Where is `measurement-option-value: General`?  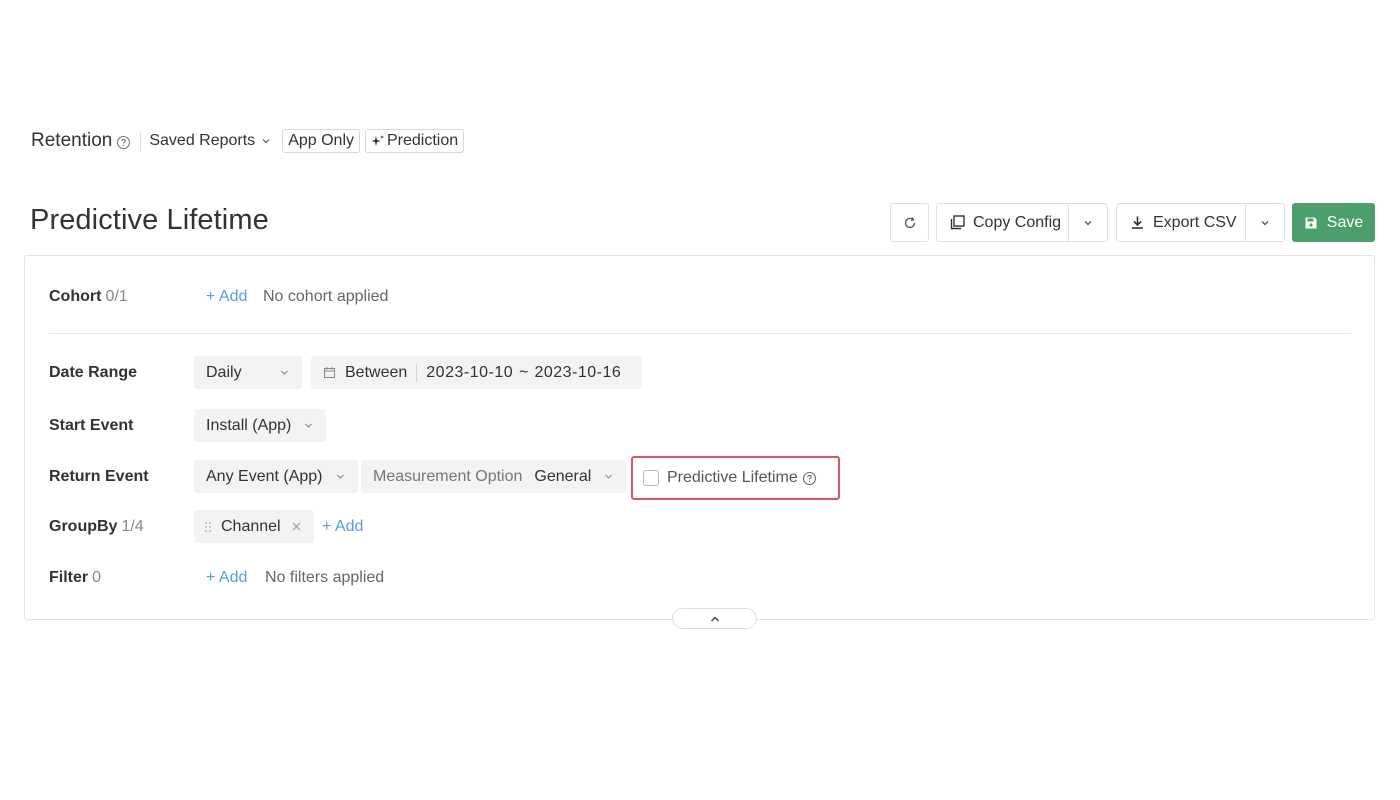
measurement-option-value: General is located at coordinates (563, 476).